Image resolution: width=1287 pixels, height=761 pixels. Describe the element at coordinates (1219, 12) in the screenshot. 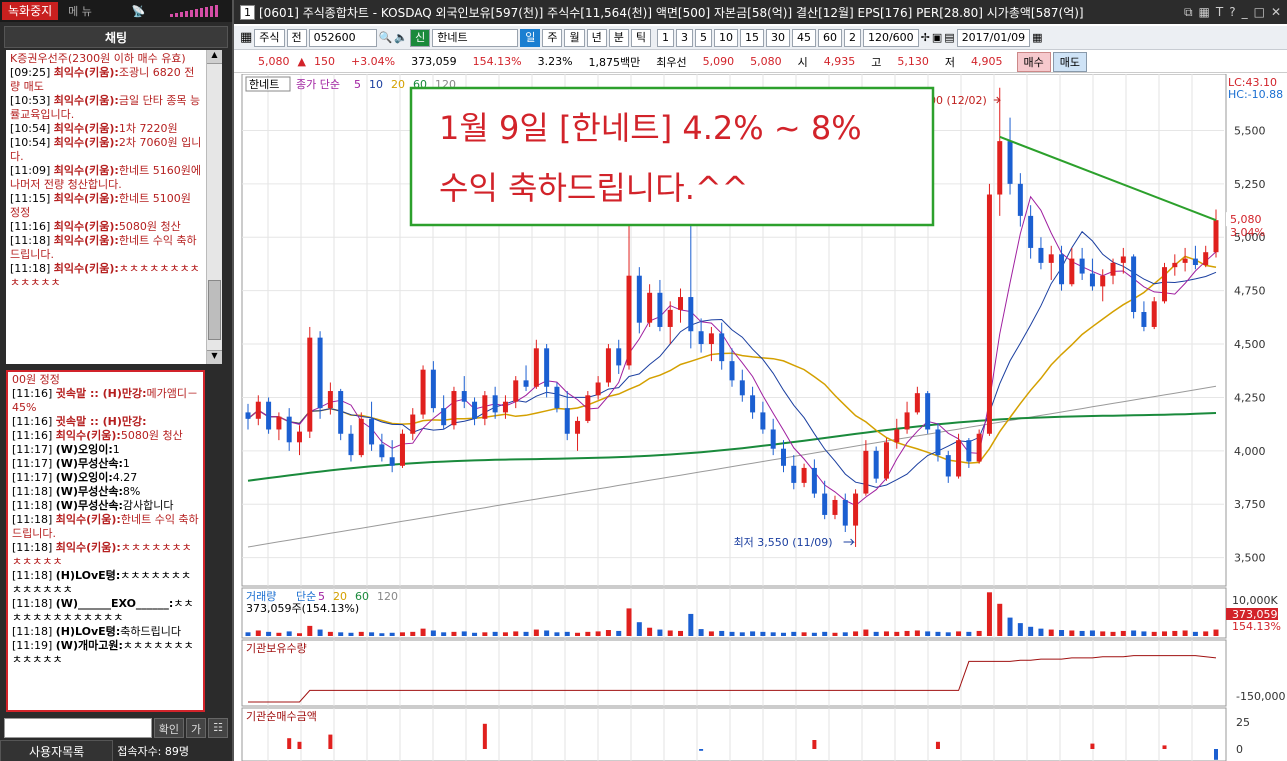

I see `text-icon: T` at that location.